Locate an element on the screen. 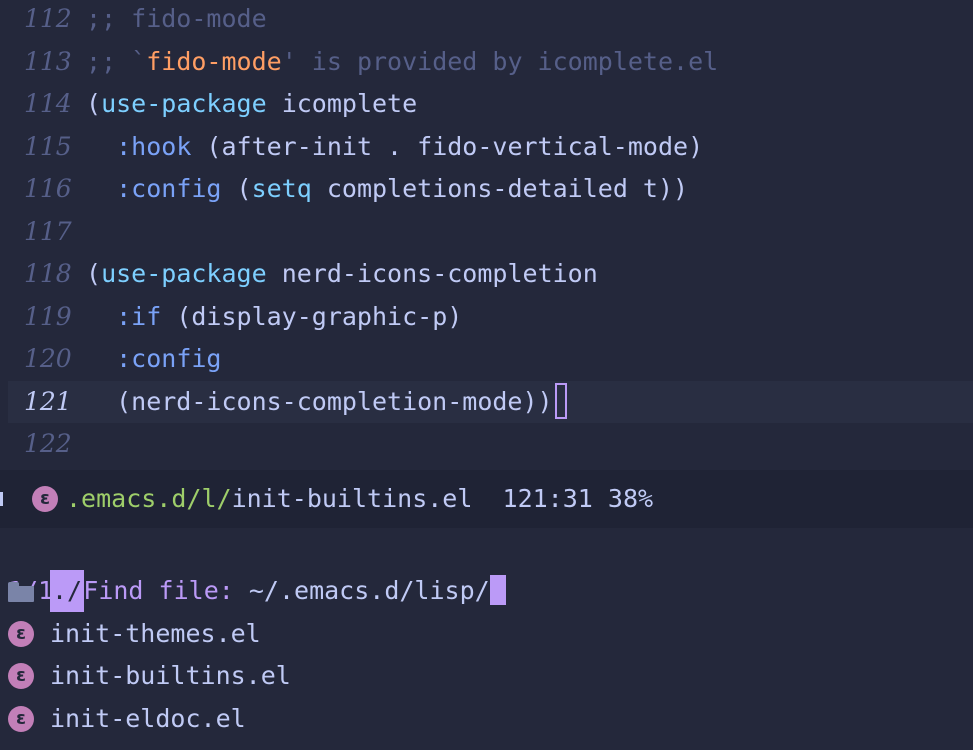 This screenshot has height=750, width=973. modeline-percent: 38% is located at coordinates (630, 498).